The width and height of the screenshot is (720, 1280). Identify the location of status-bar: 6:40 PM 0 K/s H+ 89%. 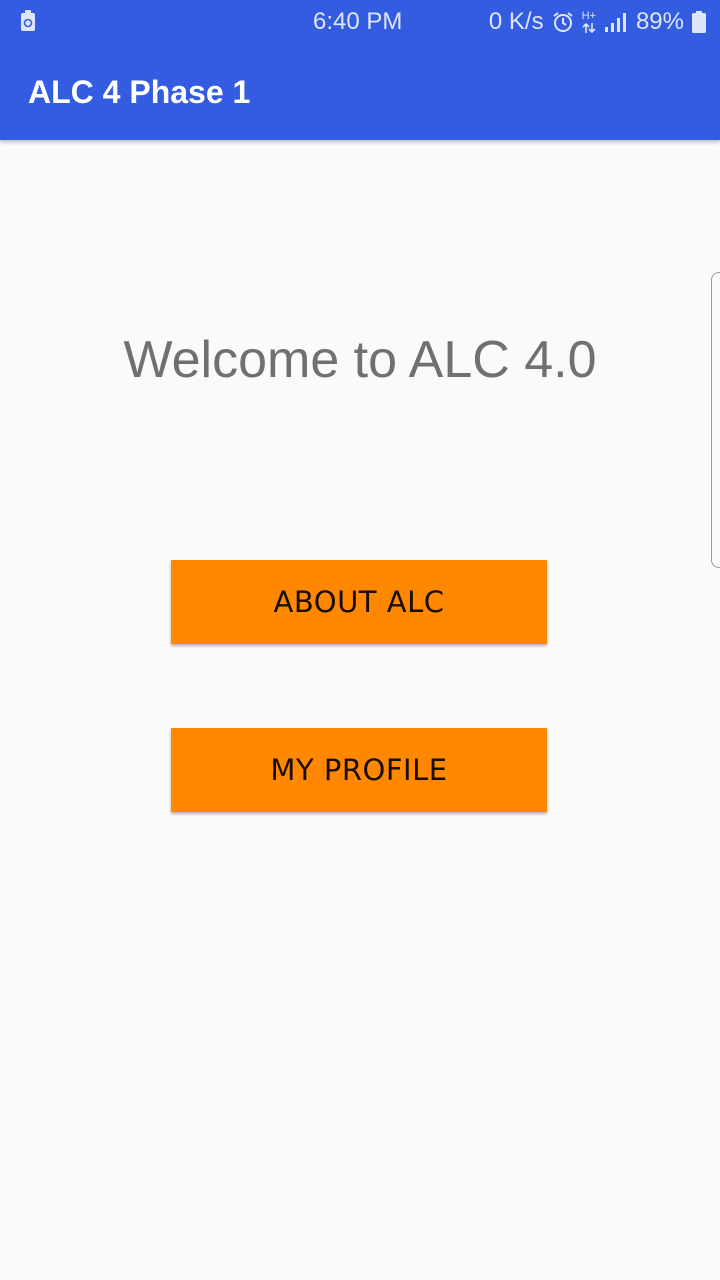
(360, 22).